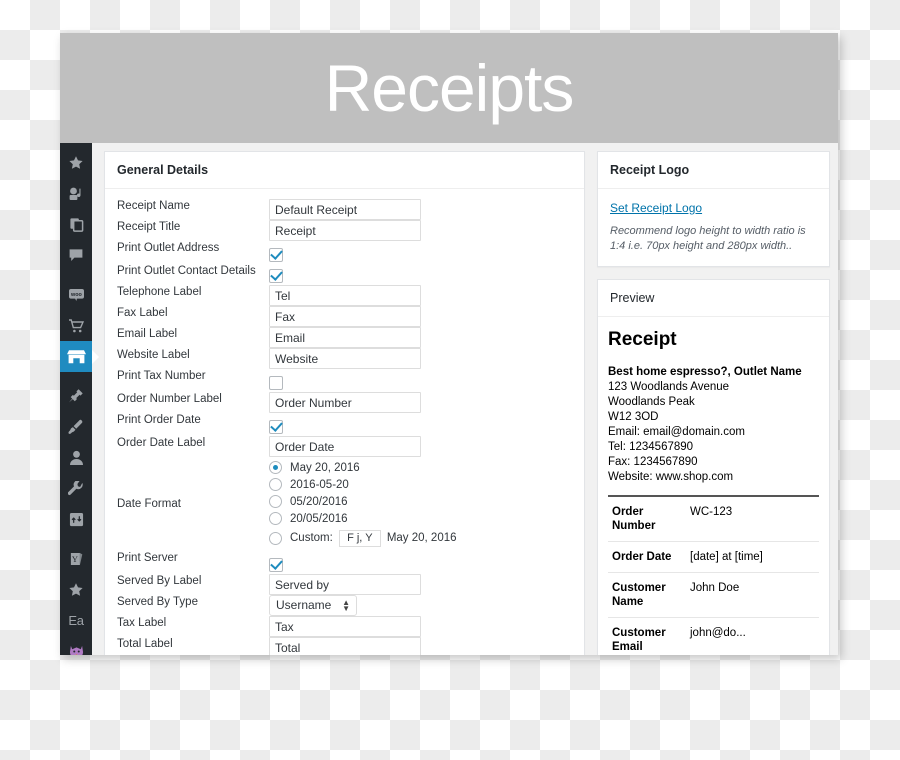 Image resolution: width=900 pixels, height=760 pixels. I want to click on receipt-name-input, so click(345, 209).